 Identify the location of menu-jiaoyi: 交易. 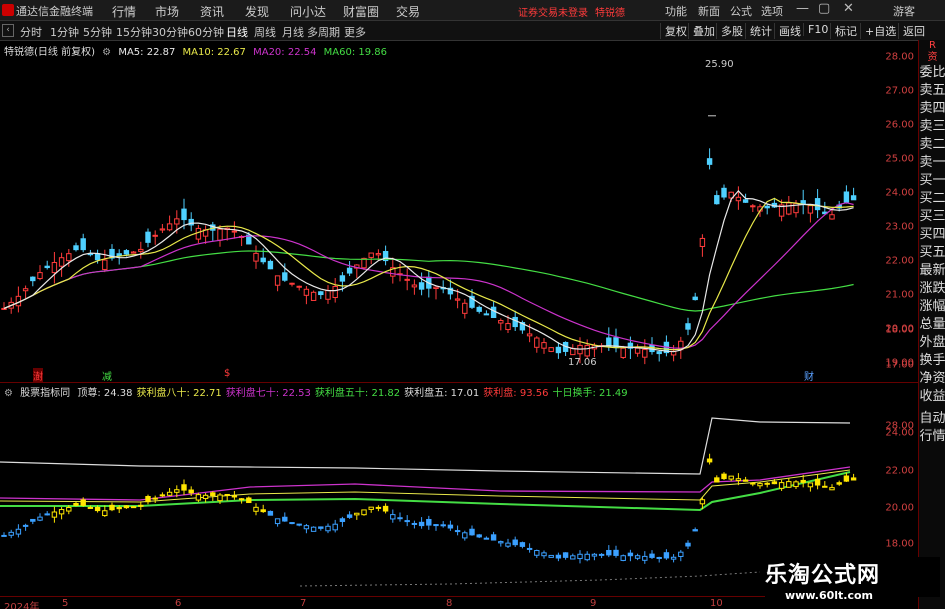
(408, 11).